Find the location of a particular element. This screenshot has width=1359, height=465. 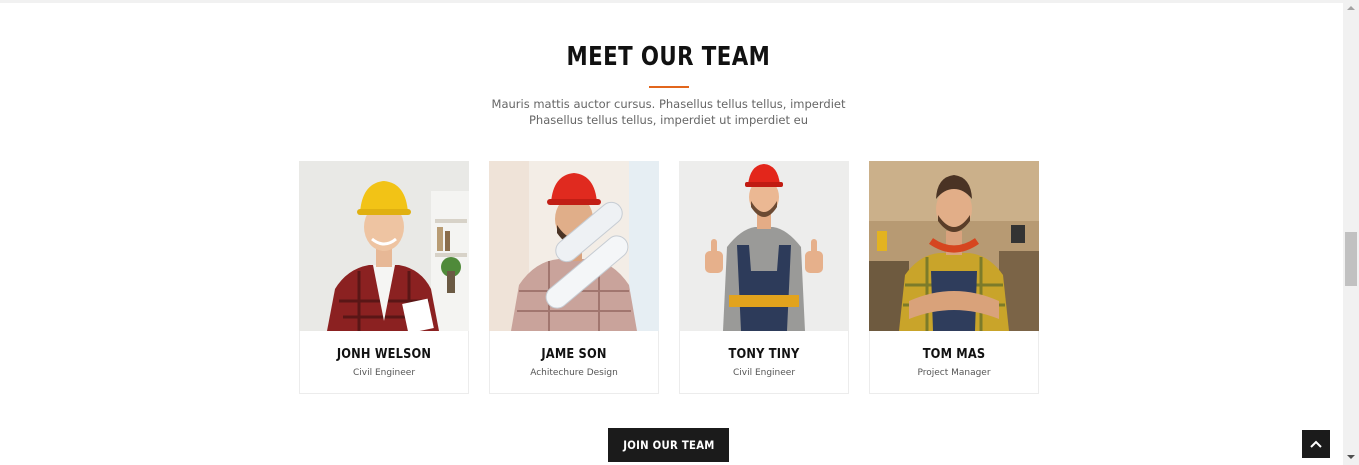

team-member-name: JAME SON is located at coordinates (574, 354).